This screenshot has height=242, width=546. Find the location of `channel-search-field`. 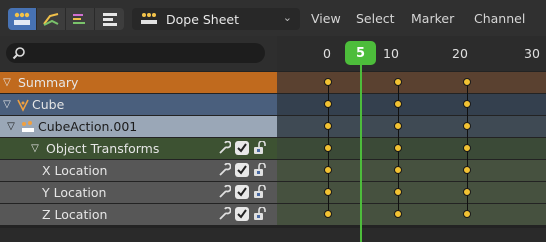

channel-search-field is located at coordinates (135, 53).